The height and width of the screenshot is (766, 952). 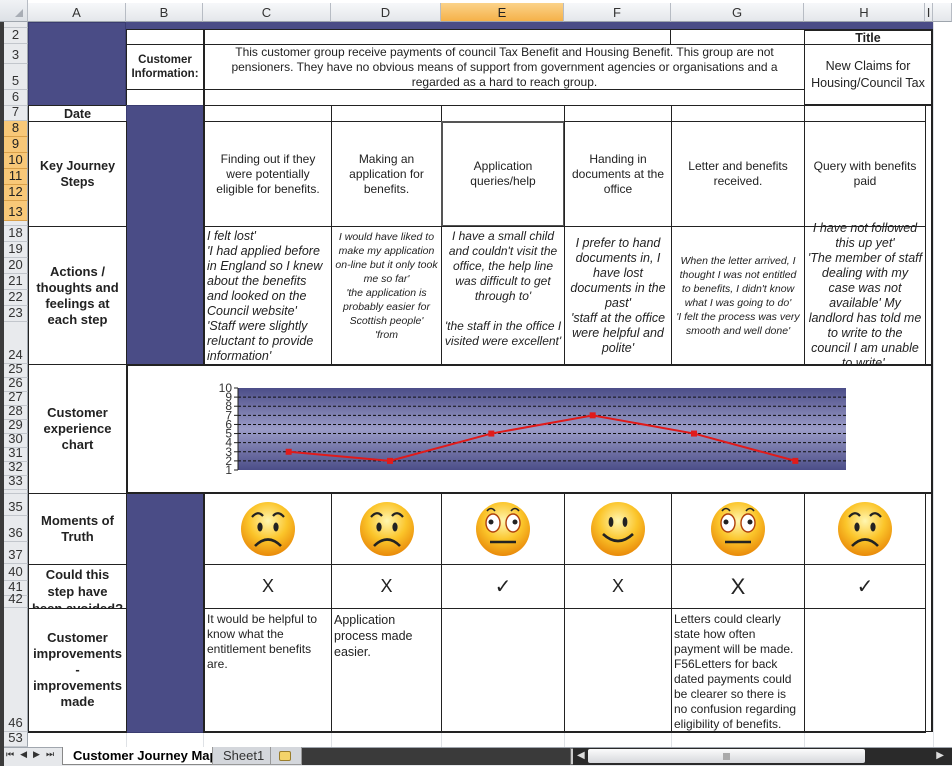 What do you see at coordinates (16, 343) in the screenshot?
I see `row-header: 24` at bounding box center [16, 343].